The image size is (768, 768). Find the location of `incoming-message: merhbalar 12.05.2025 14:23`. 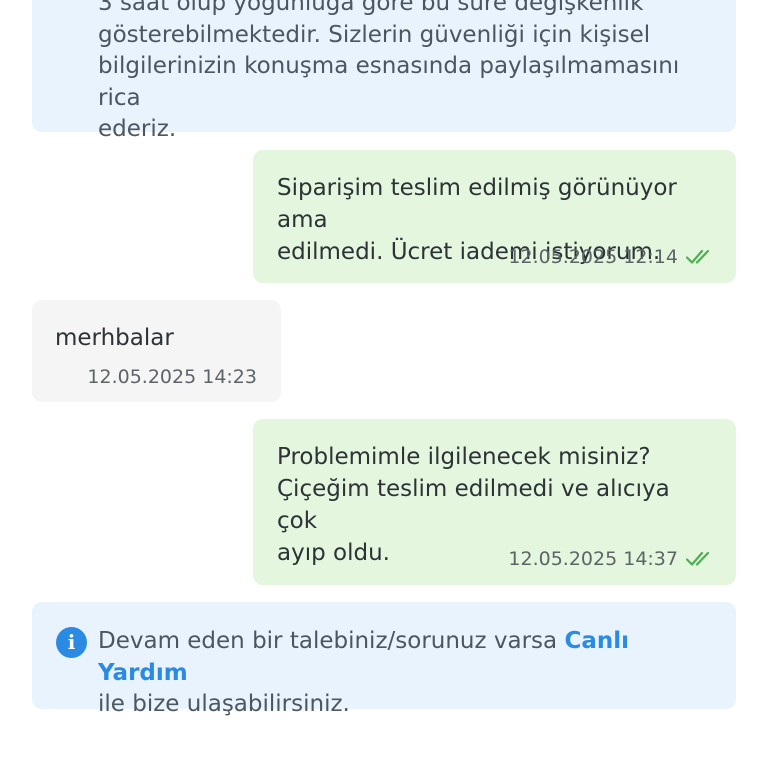

incoming-message: merhbalar 12.05.2025 14:23 is located at coordinates (156, 351).